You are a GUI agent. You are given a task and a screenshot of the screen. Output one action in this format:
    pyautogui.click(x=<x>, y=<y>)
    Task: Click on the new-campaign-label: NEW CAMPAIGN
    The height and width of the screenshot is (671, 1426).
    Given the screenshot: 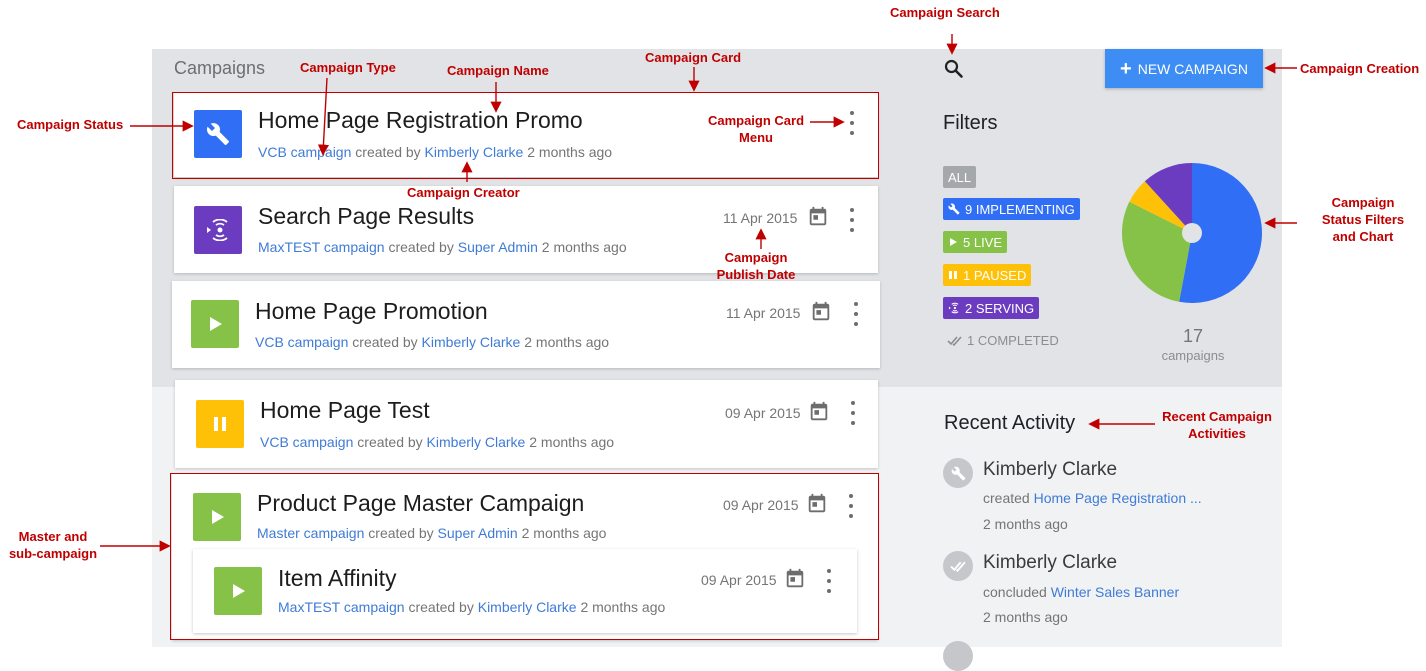 What is the action you would take?
    pyautogui.click(x=1192, y=68)
    